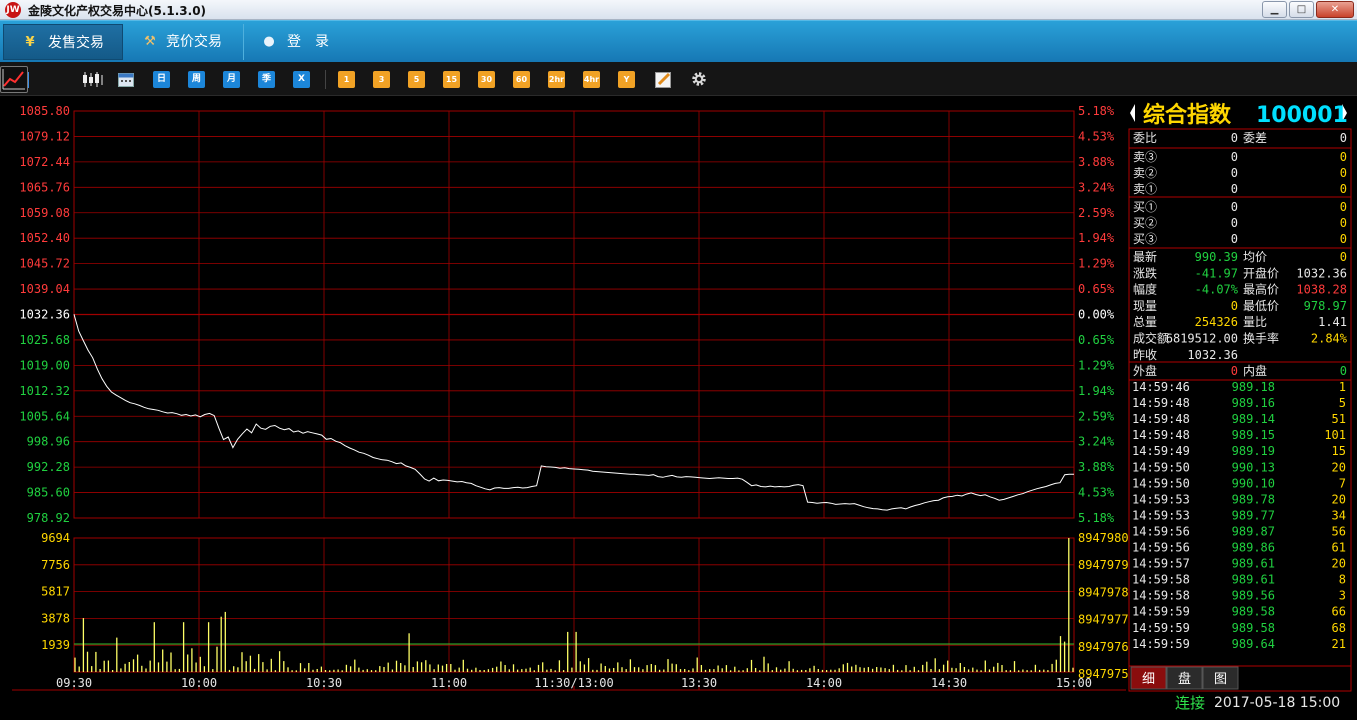 The image size is (1357, 720). Describe the element at coordinates (1274, 9) in the screenshot. I see `minimize-button: ▁` at that location.